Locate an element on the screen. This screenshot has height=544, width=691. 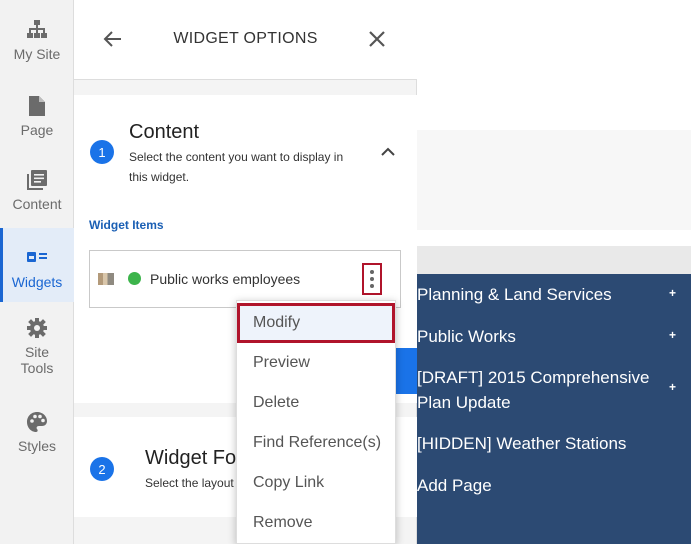
sitemap-icon is located at coordinates (37, 30).